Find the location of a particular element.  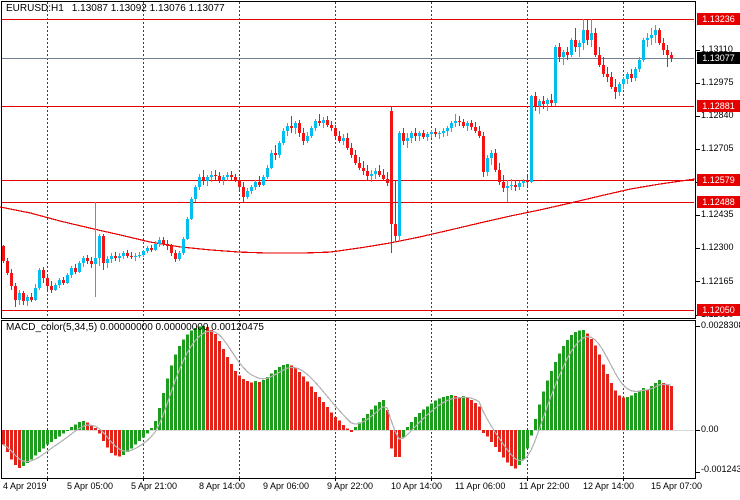

time-tick-label: 9 Apr 06:00 is located at coordinates (286, 486).